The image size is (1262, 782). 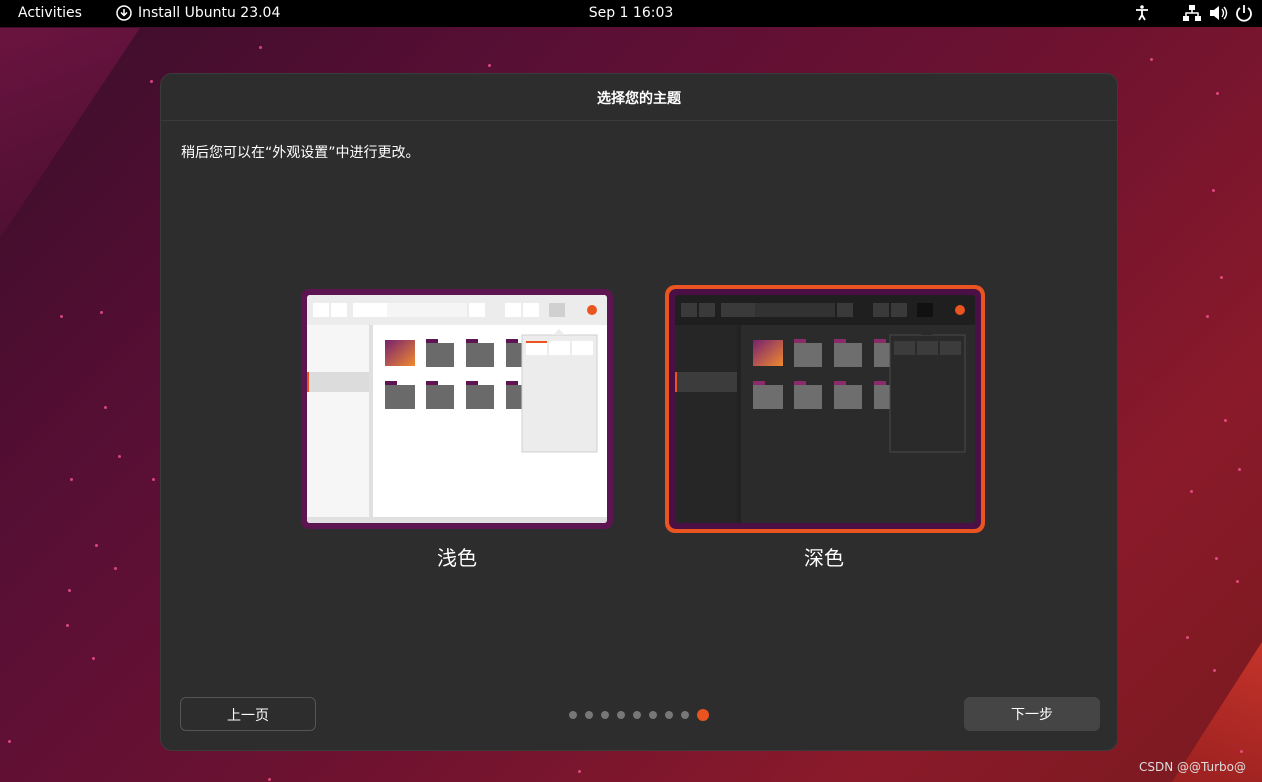 What do you see at coordinates (1192, 13) in the screenshot?
I see `network-icon` at bounding box center [1192, 13].